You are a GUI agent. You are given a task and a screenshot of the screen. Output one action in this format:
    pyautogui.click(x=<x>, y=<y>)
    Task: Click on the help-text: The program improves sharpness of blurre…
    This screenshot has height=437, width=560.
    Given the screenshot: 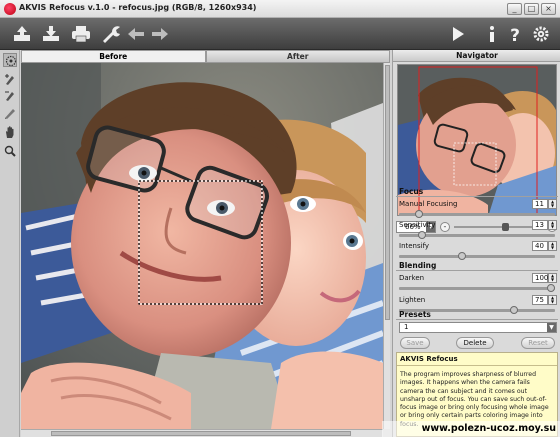 What is the action you would take?
    pyautogui.click(x=474, y=399)
    